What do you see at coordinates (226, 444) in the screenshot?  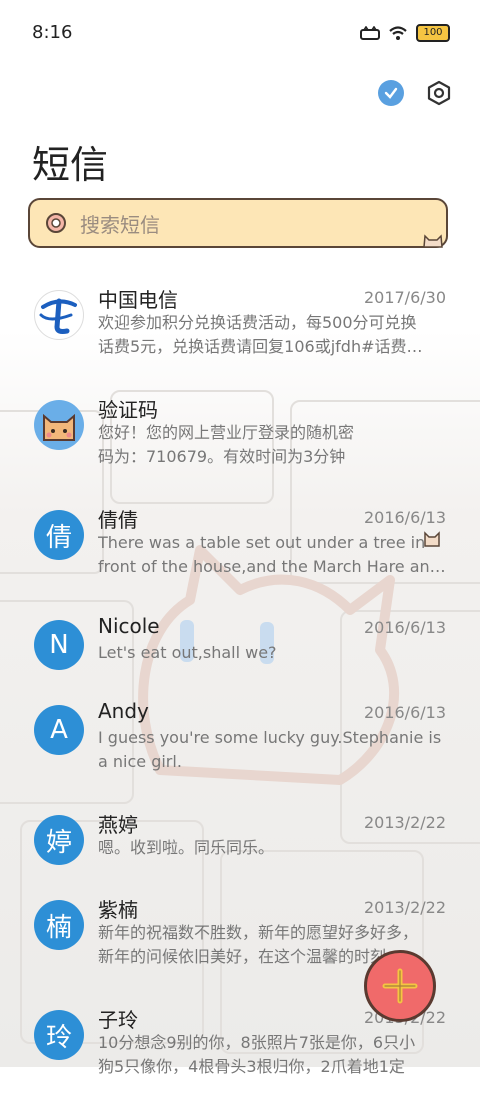 I see `message-preview: 您好！您的网上营业厅登录的随机密 码为：710679。有效时间为3分钟` at bounding box center [226, 444].